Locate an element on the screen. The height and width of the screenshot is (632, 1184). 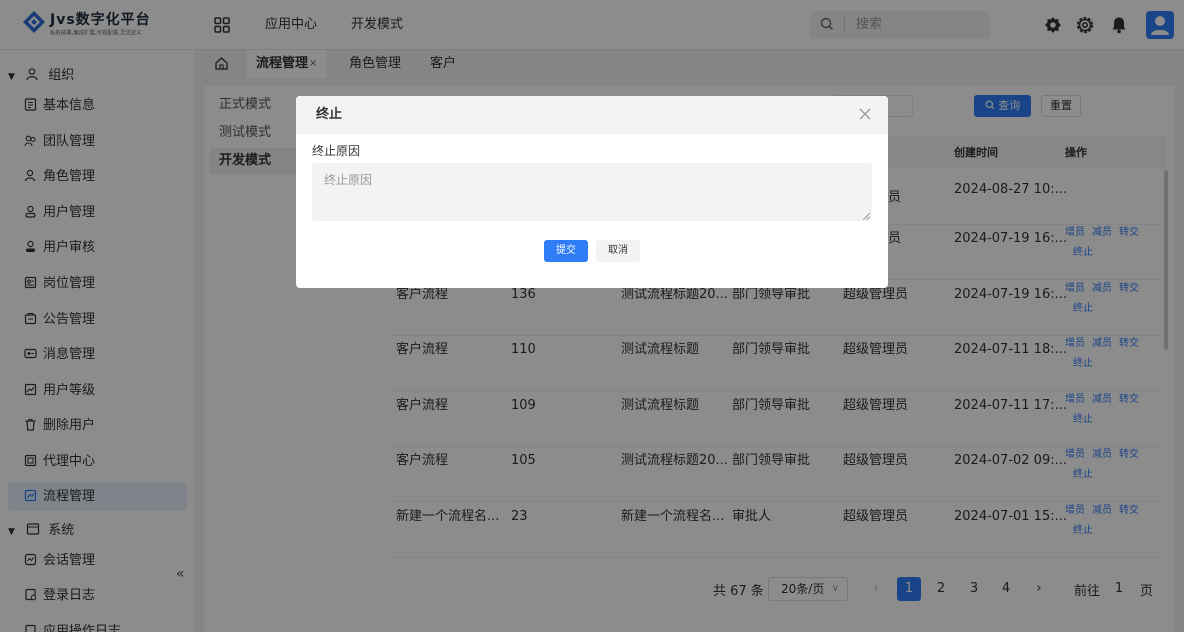
reason-textarea is located at coordinates (592, 192).